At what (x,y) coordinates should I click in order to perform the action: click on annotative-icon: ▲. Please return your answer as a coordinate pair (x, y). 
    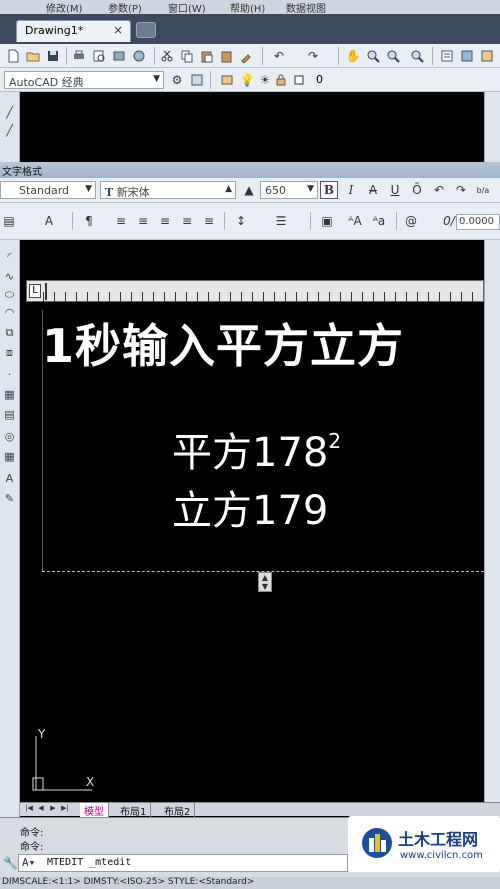
    Looking at the image, I should click on (249, 190).